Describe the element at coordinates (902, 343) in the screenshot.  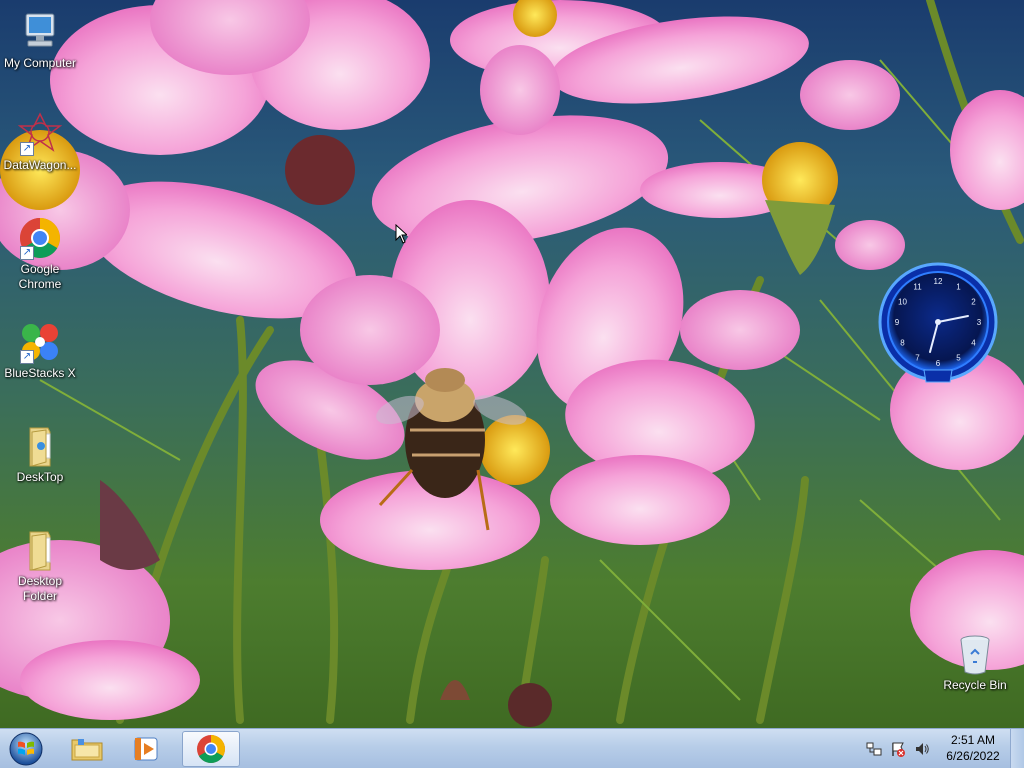
I see `clock-numeral: 8` at that location.